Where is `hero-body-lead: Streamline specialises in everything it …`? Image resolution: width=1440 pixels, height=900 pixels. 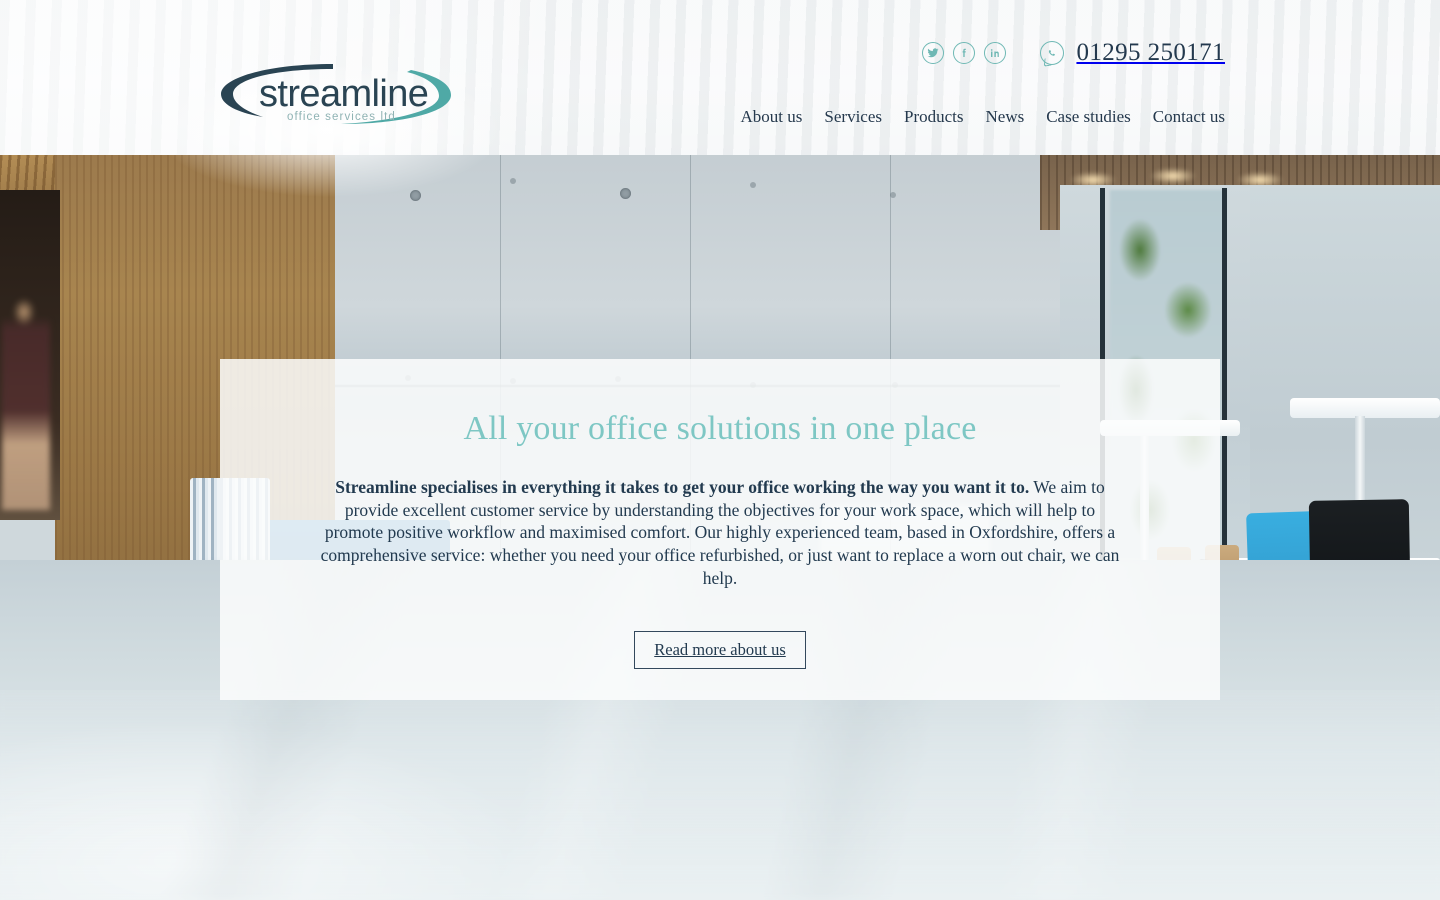
hero-body-lead: Streamline specialises in everything it … is located at coordinates (682, 486).